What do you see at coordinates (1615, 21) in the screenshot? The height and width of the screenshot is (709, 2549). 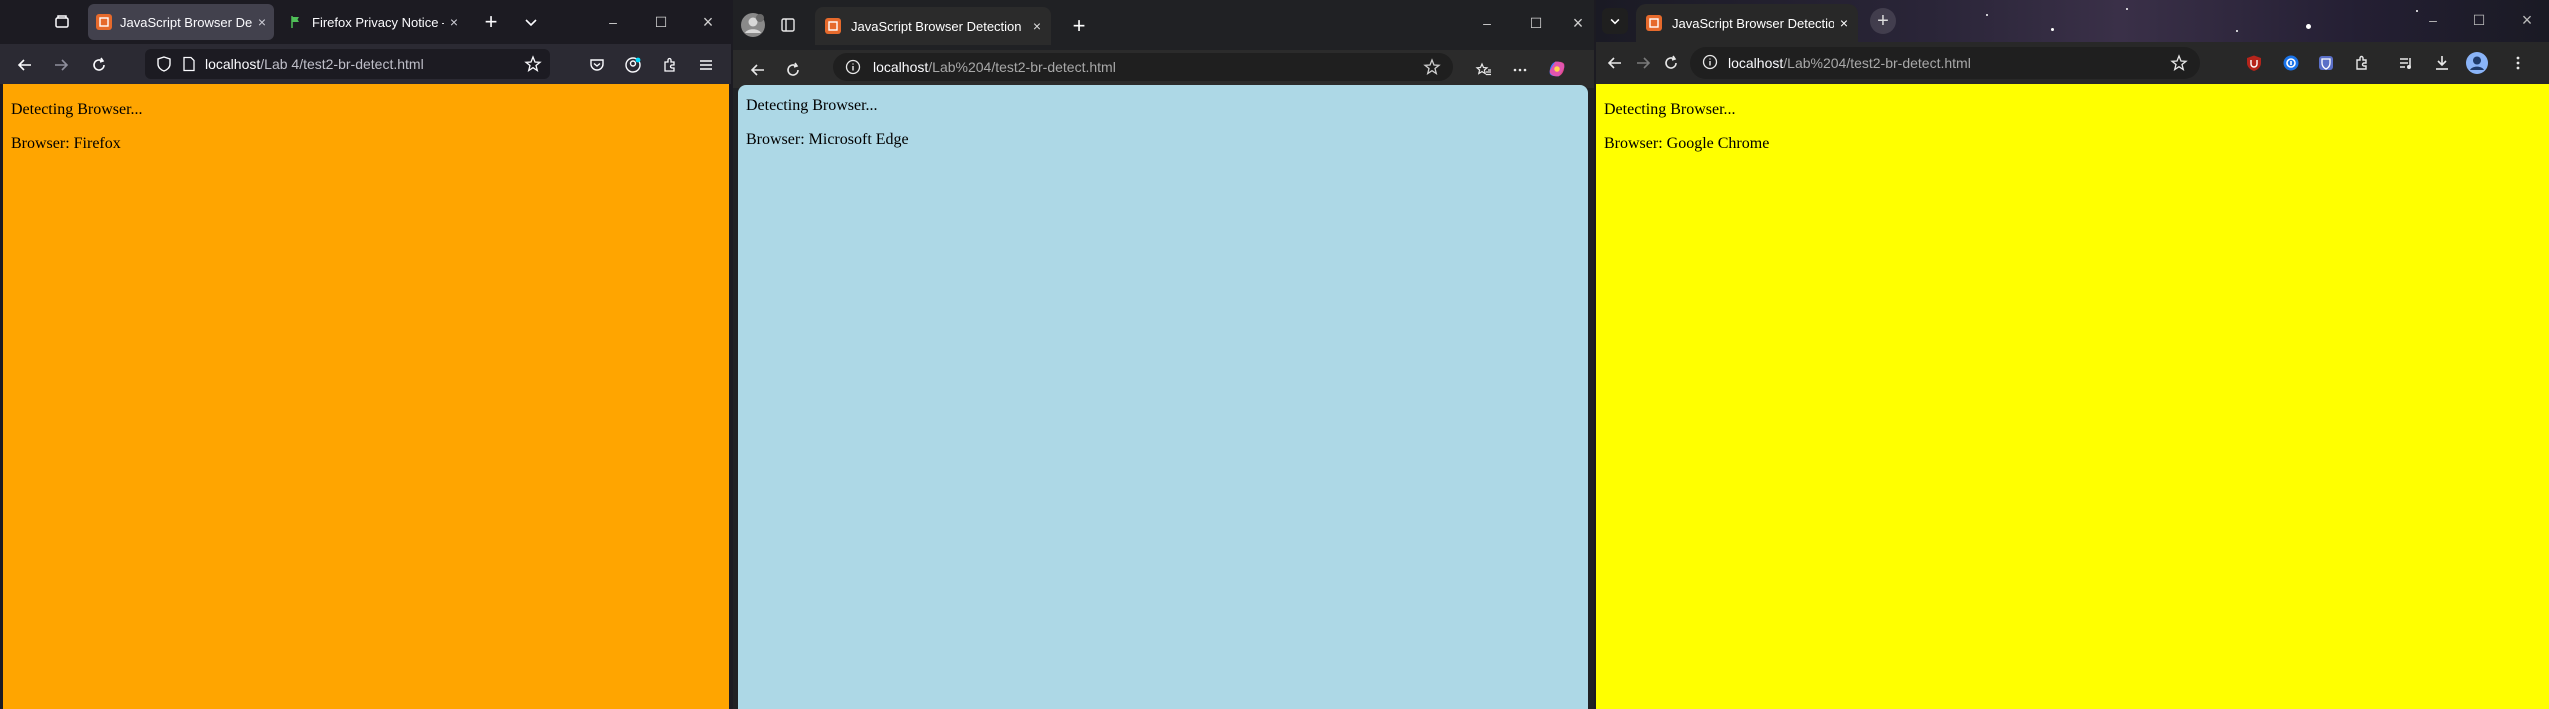 I see `tab-search-chevron-icon` at bounding box center [1615, 21].